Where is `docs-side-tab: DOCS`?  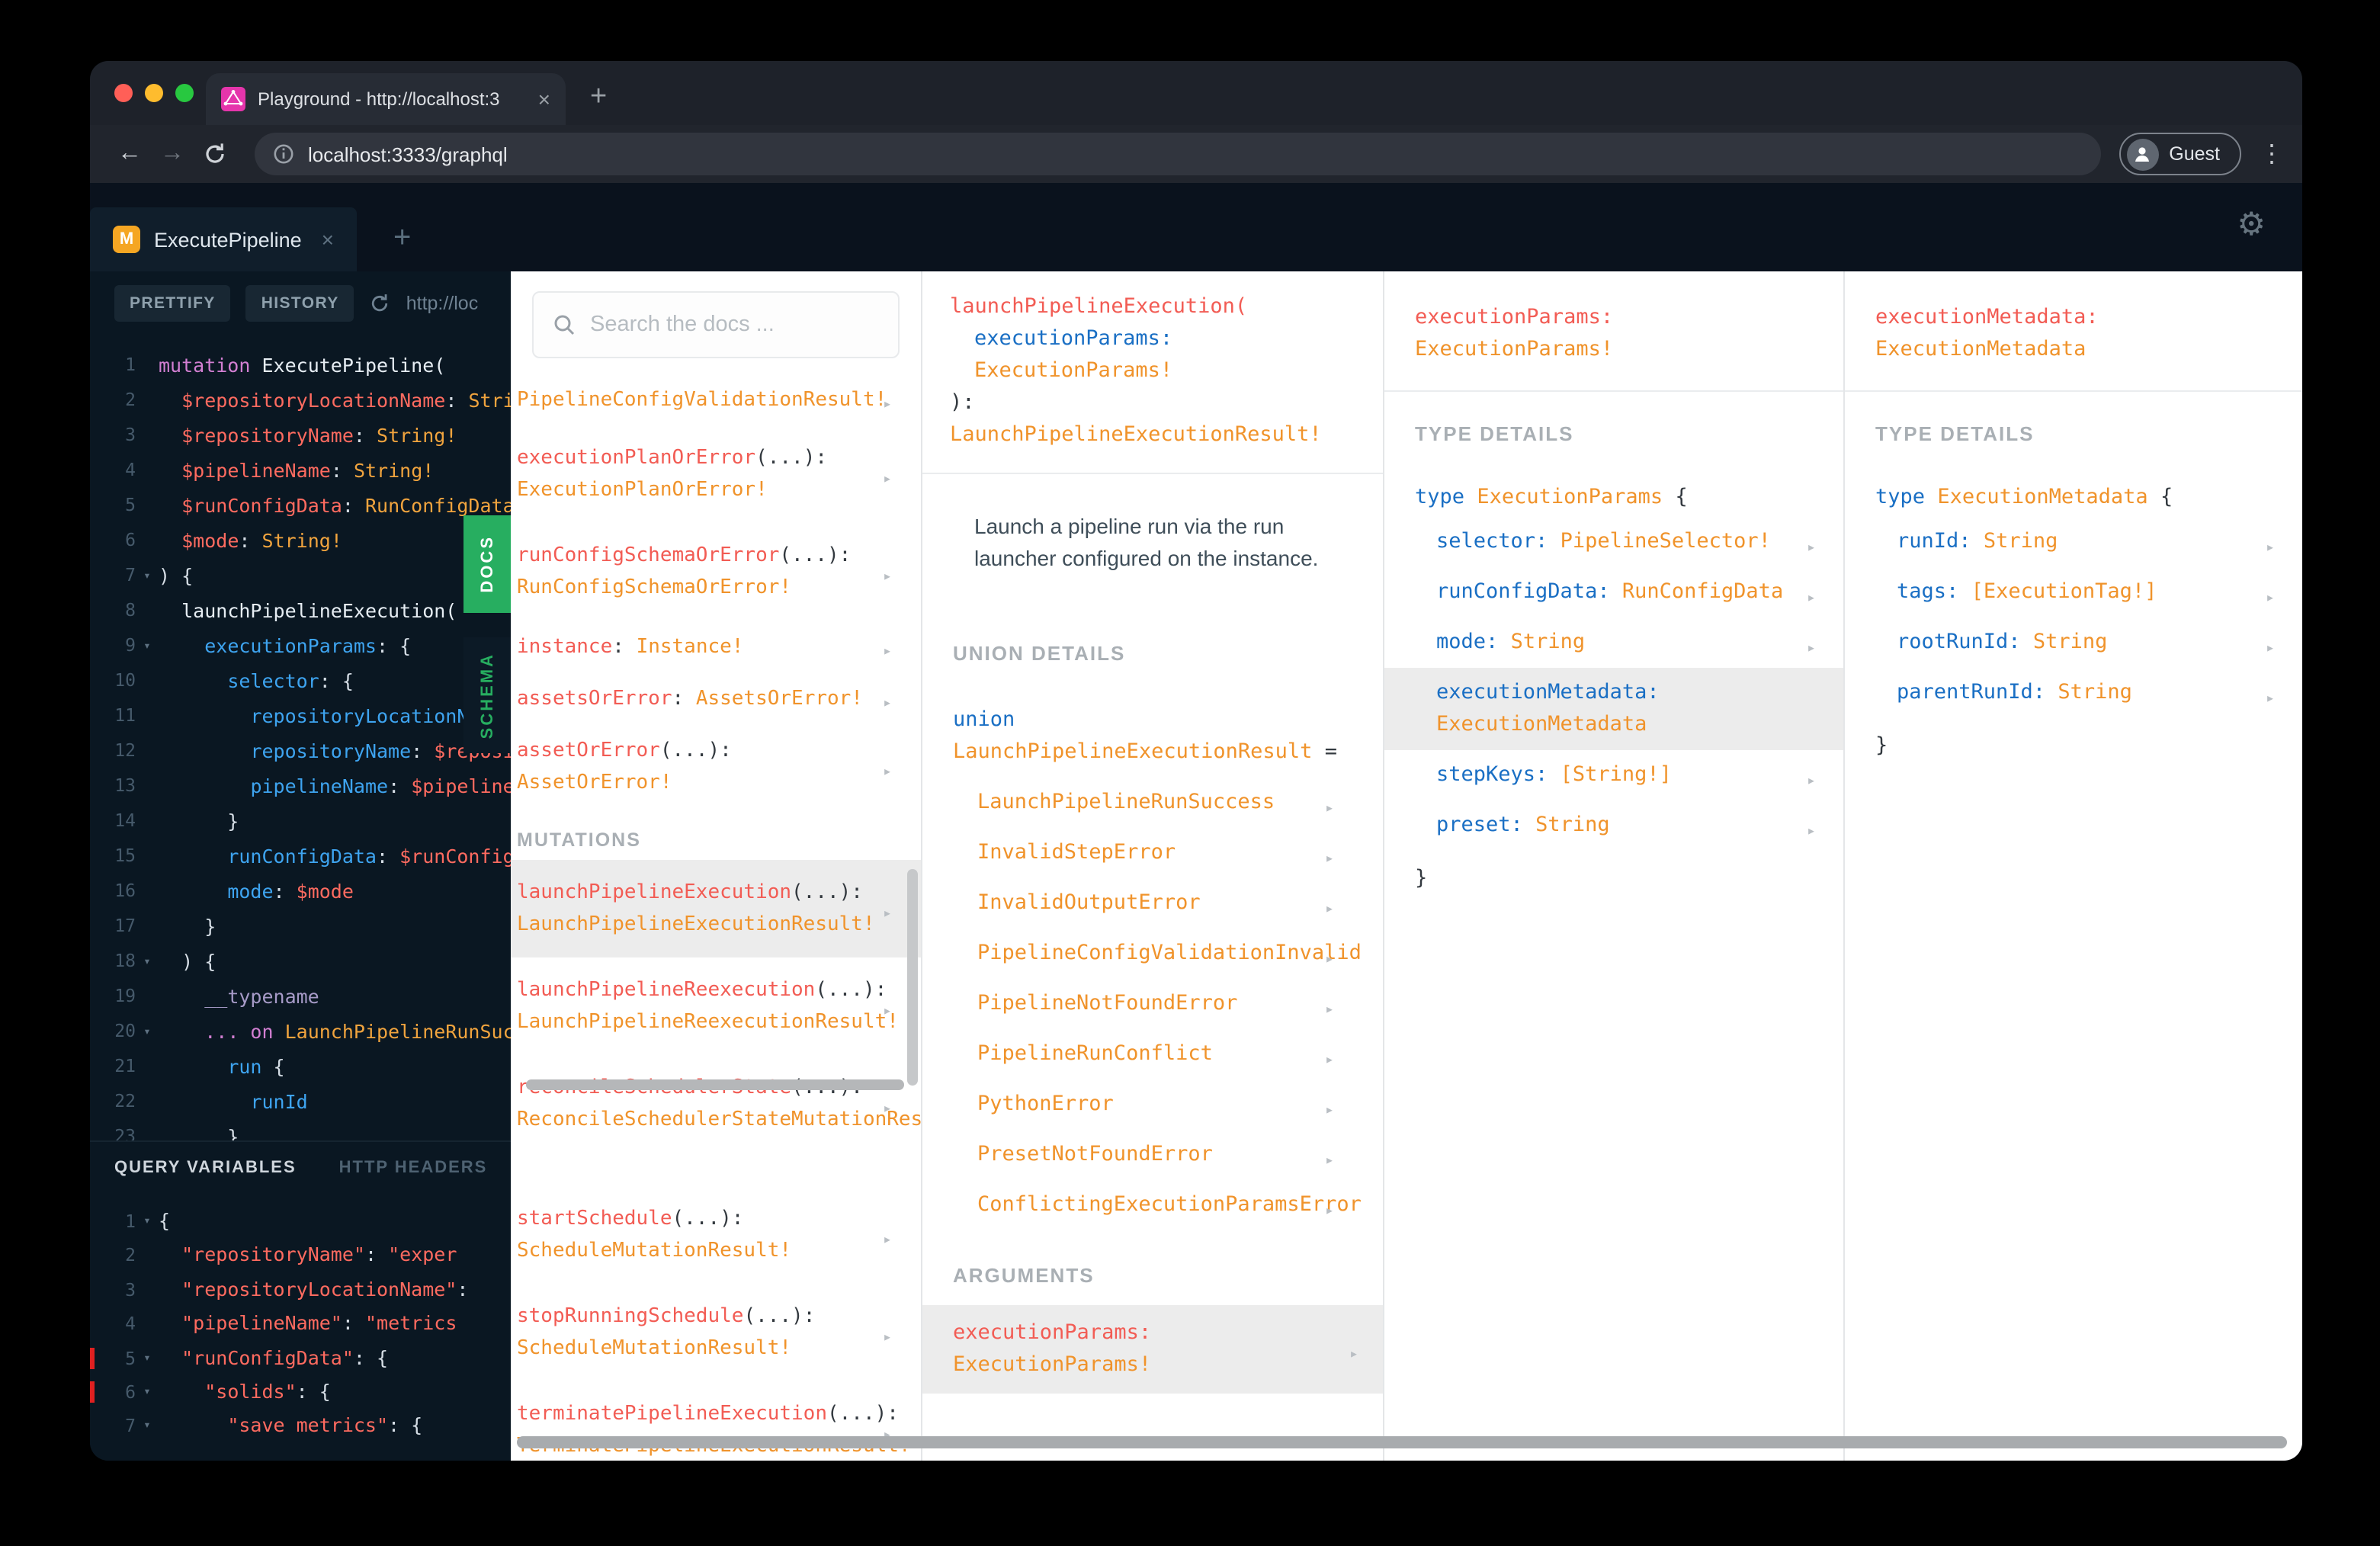 docs-side-tab: DOCS is located at coordinates (487, 564).